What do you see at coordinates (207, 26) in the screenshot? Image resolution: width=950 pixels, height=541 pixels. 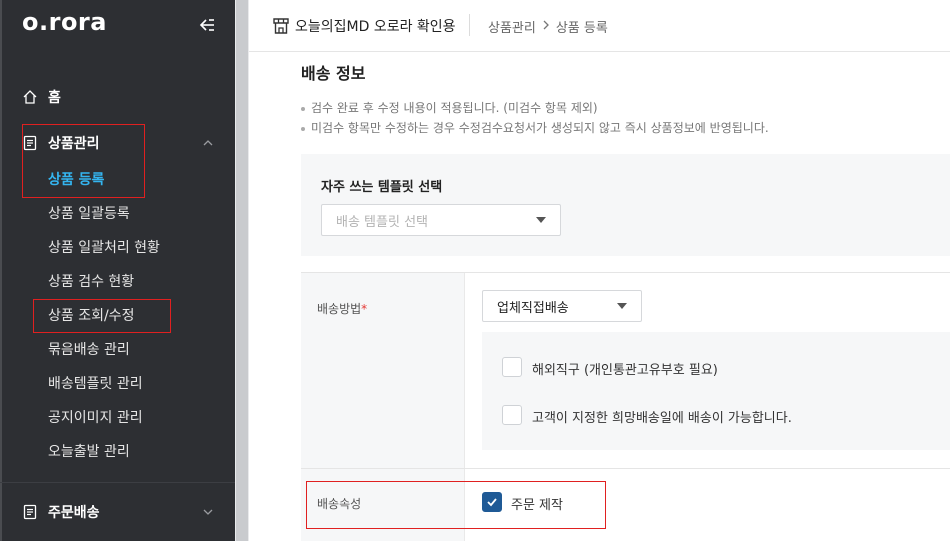 I see `collapse-sidebar-icon` at bounding box center [207, 26].